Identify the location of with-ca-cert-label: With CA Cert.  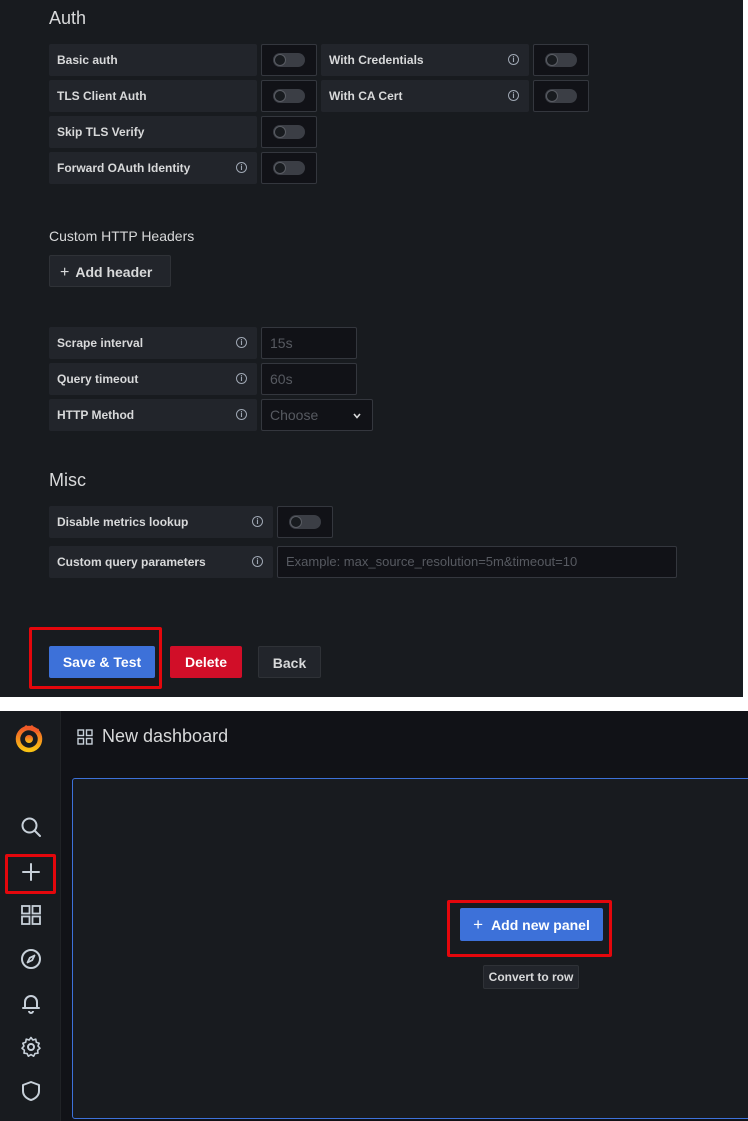
(425, 96).